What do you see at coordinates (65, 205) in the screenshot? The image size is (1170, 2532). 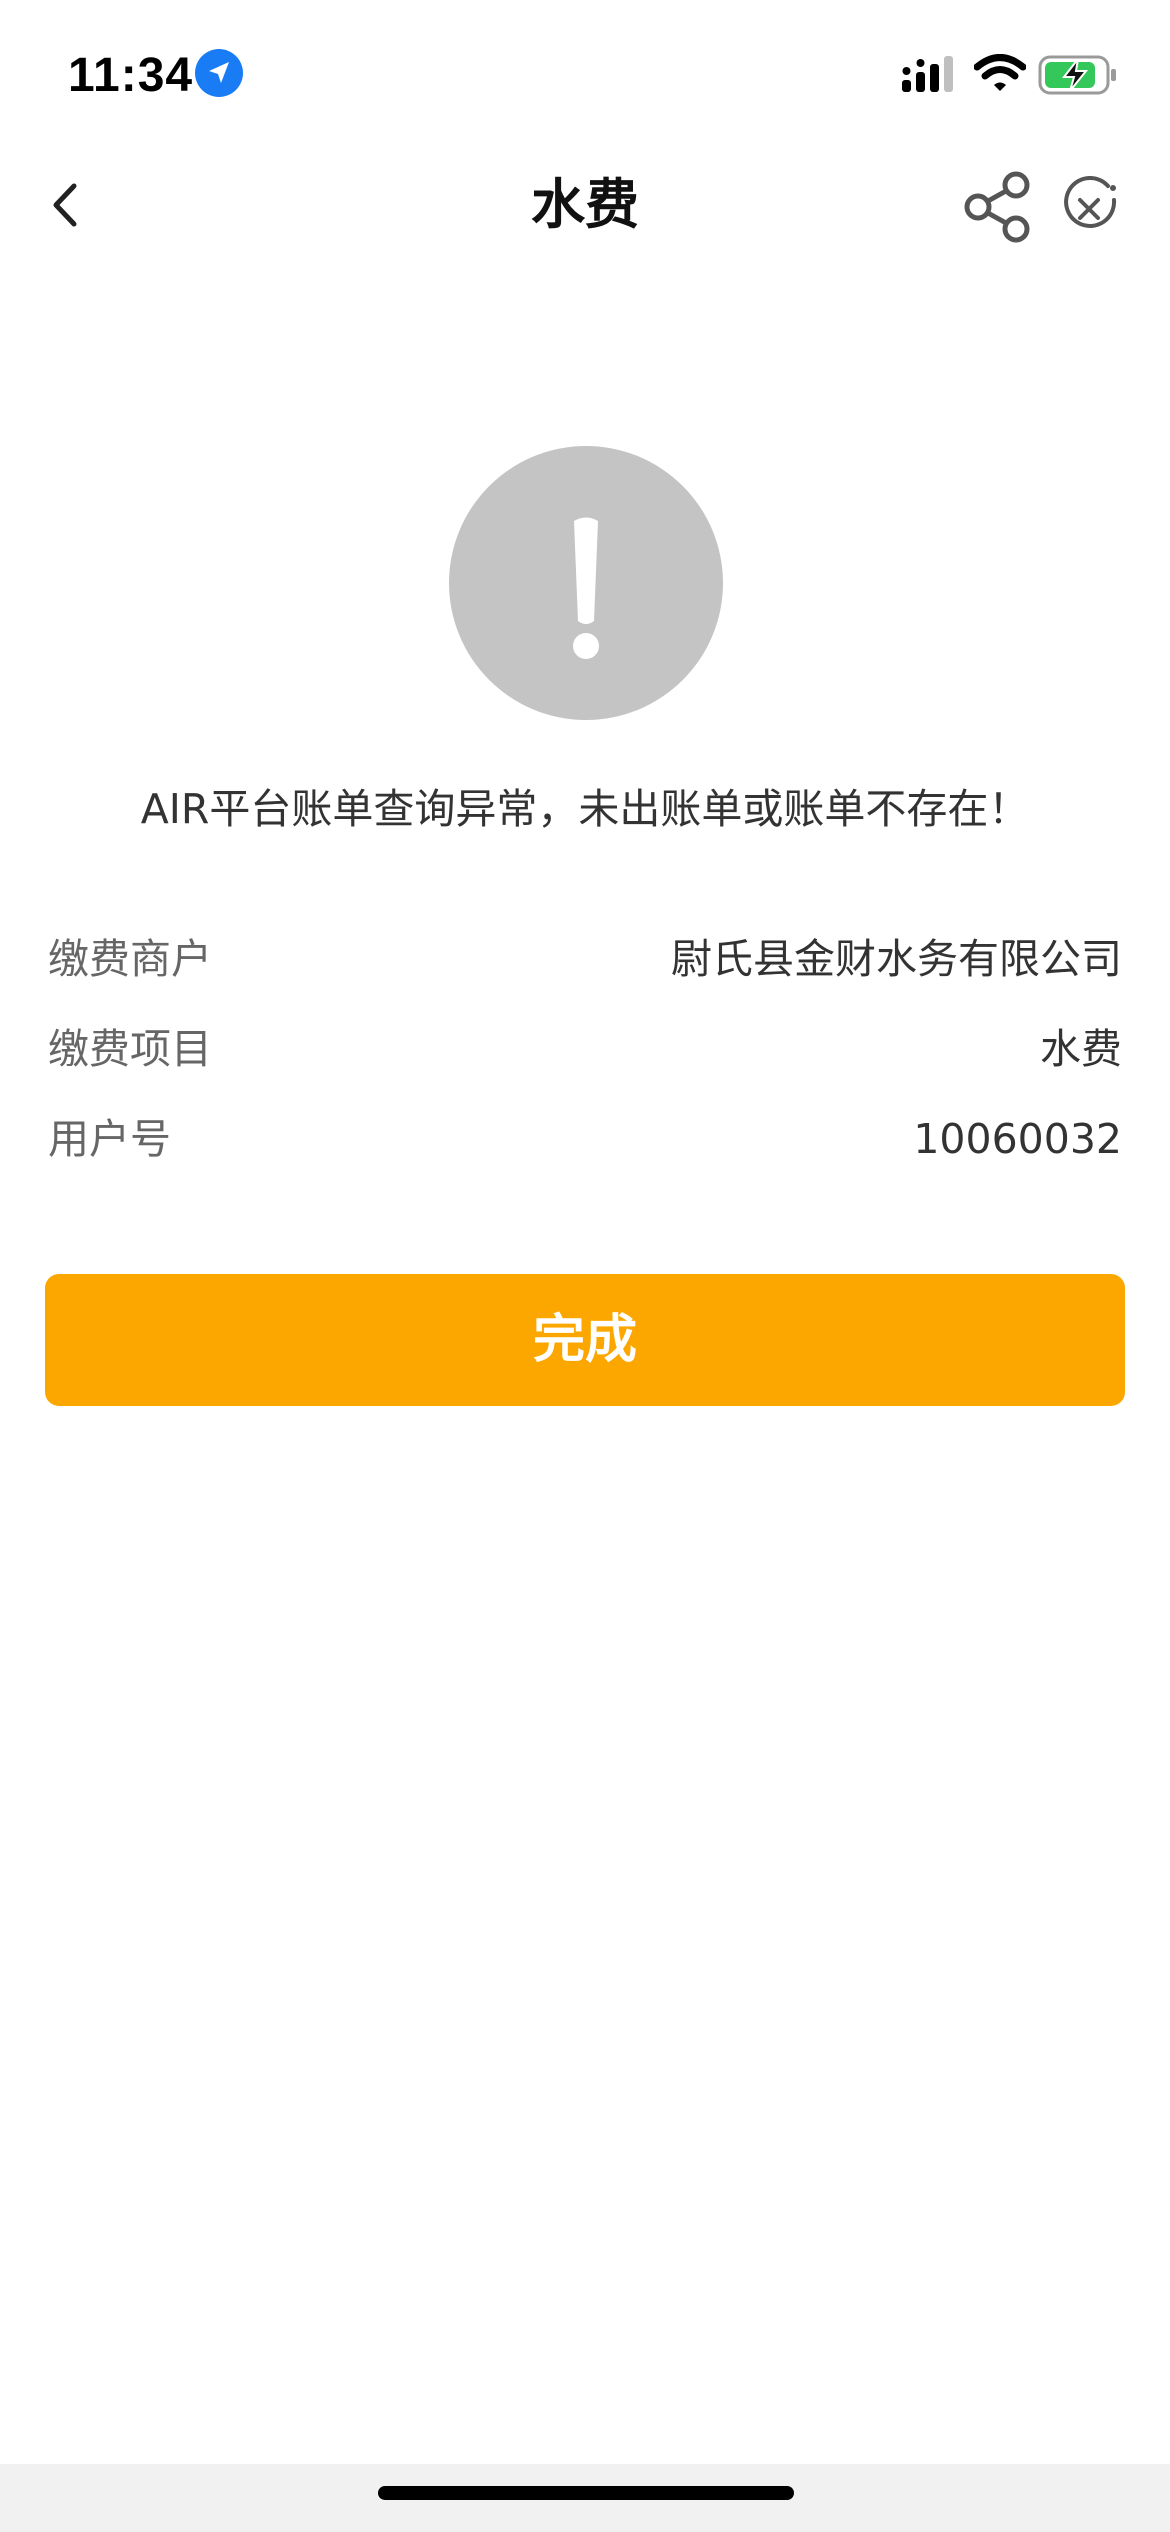 I see `chevron-left-icon` at bounding box center [65, 205].